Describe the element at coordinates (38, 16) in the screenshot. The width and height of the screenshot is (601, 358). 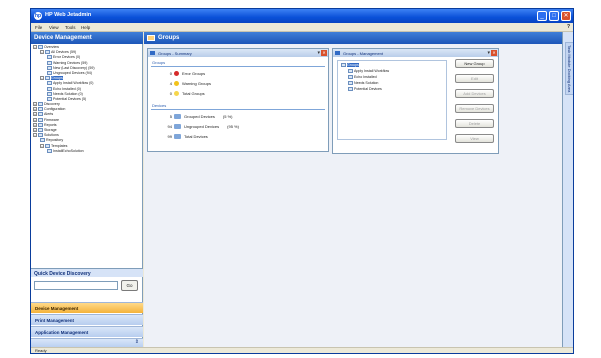
I see `hp-logo-icon: hp` at that location.